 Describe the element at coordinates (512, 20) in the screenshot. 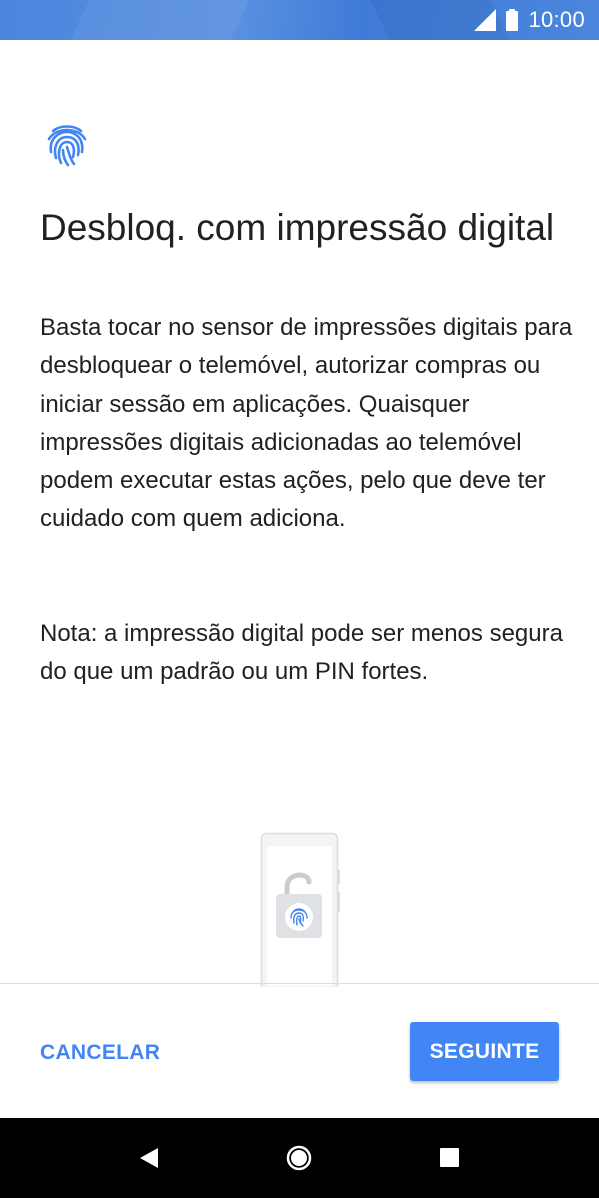

I see `battery-icon` at that location.